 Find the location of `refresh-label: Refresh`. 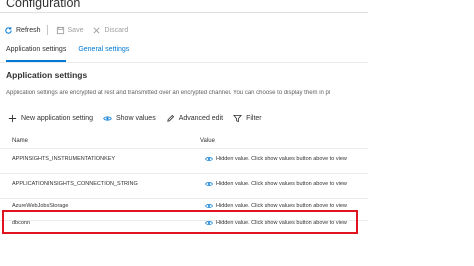

refresh-label: Refresh is located at coordinates (28, 30).